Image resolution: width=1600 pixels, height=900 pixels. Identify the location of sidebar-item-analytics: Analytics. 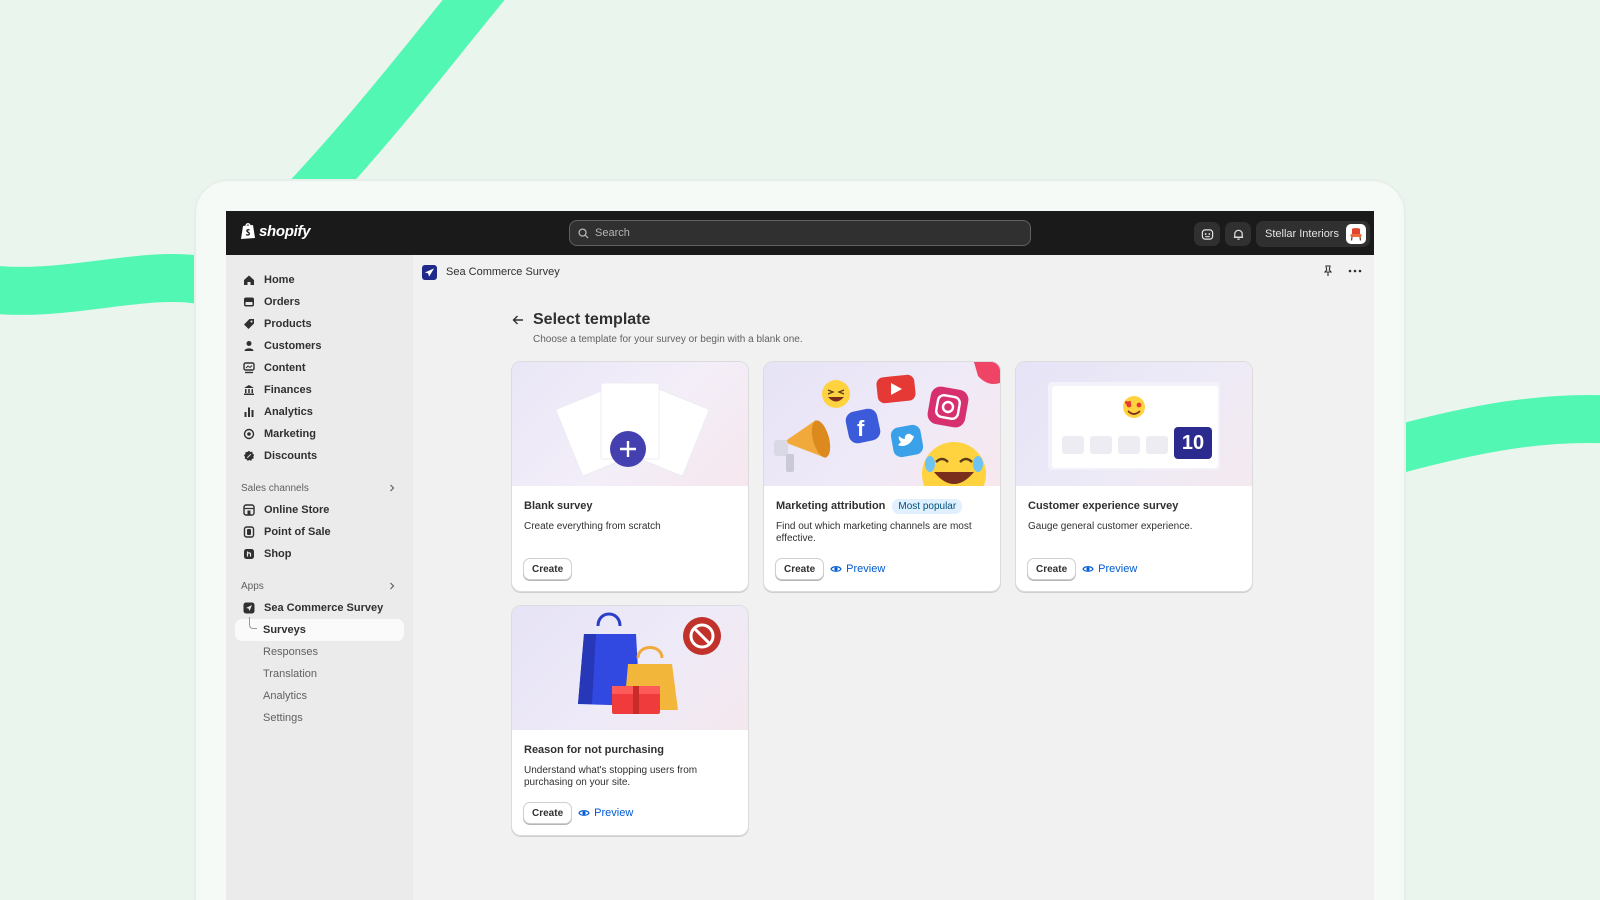
(319, 412).